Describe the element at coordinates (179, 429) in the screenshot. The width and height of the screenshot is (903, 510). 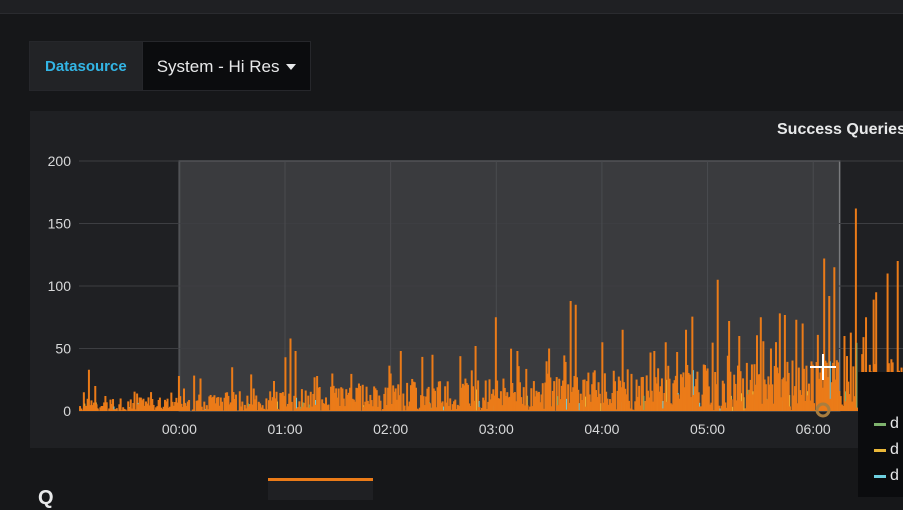
I see `x-tick-label: 00:00` at that location.